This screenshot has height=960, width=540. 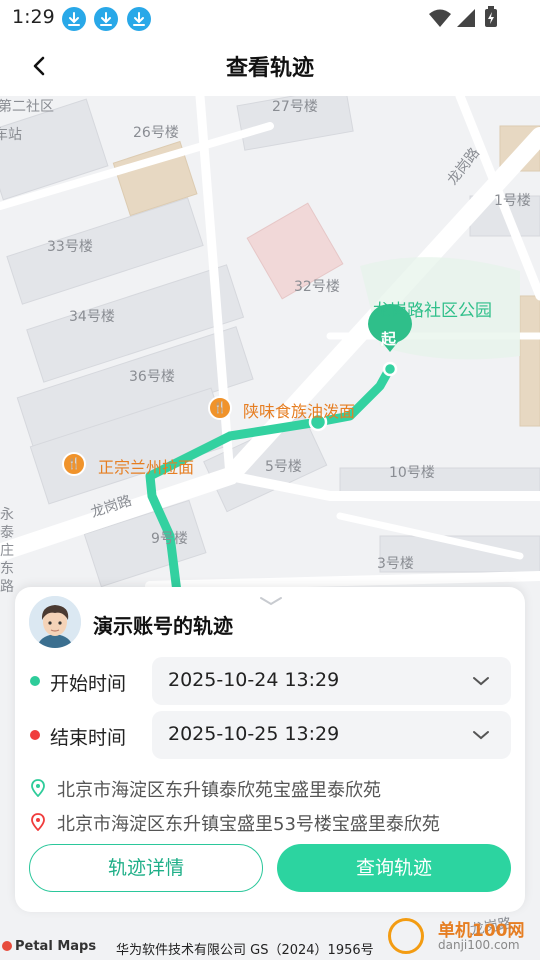 I want to click on start-time-row: 开始时间 2025-10-24 13:29, so click(x=270, y=681).